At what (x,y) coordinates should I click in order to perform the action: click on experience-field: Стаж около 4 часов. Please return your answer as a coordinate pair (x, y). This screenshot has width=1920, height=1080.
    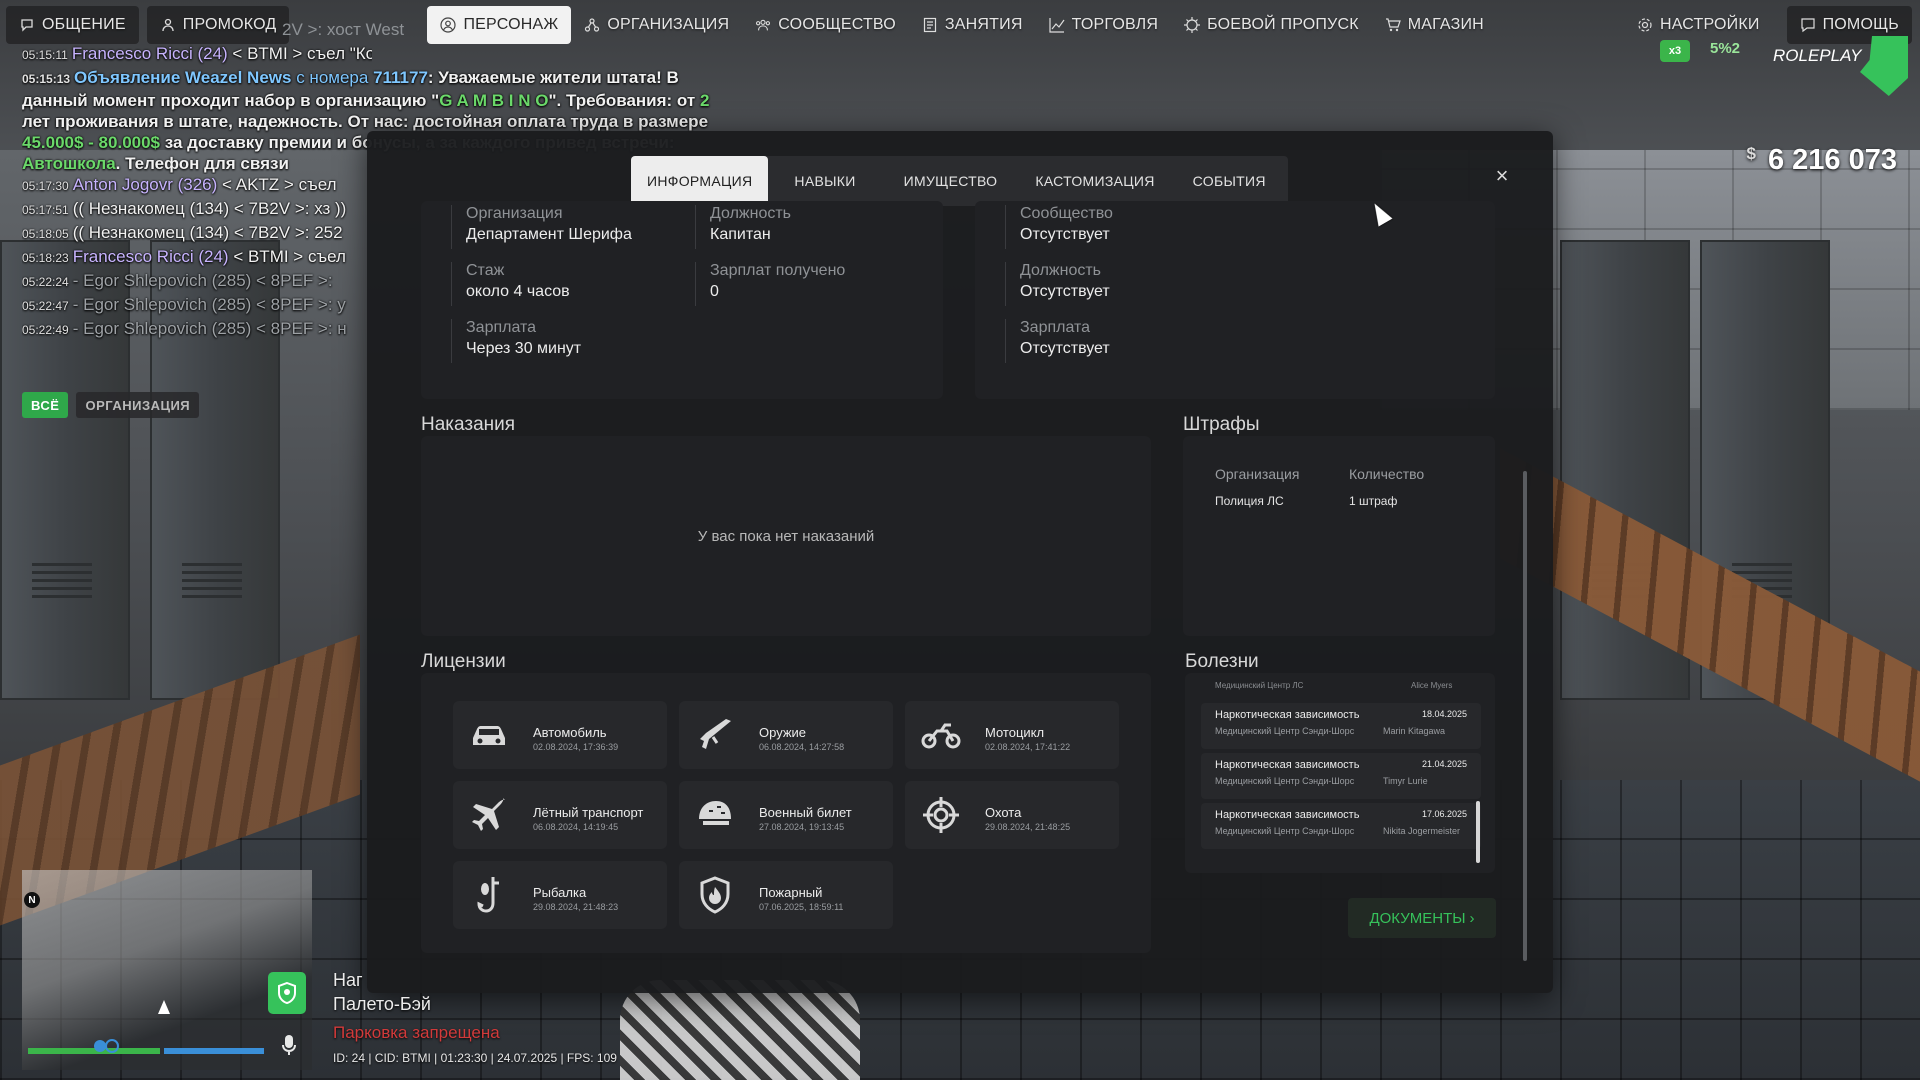
    Looking at the image, I should click on (510, 284).